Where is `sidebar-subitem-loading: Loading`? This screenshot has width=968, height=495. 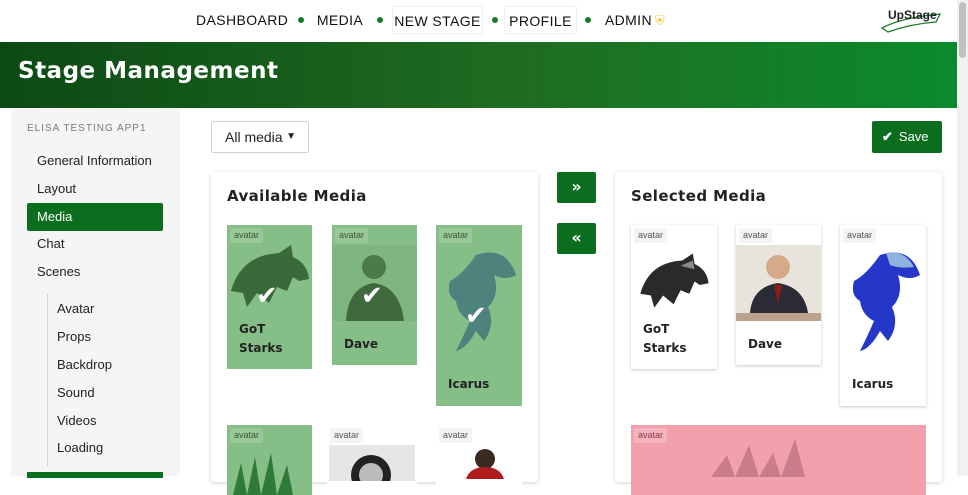 sidebar-subitem-loading: Loading is located at coordinates (80, 448).